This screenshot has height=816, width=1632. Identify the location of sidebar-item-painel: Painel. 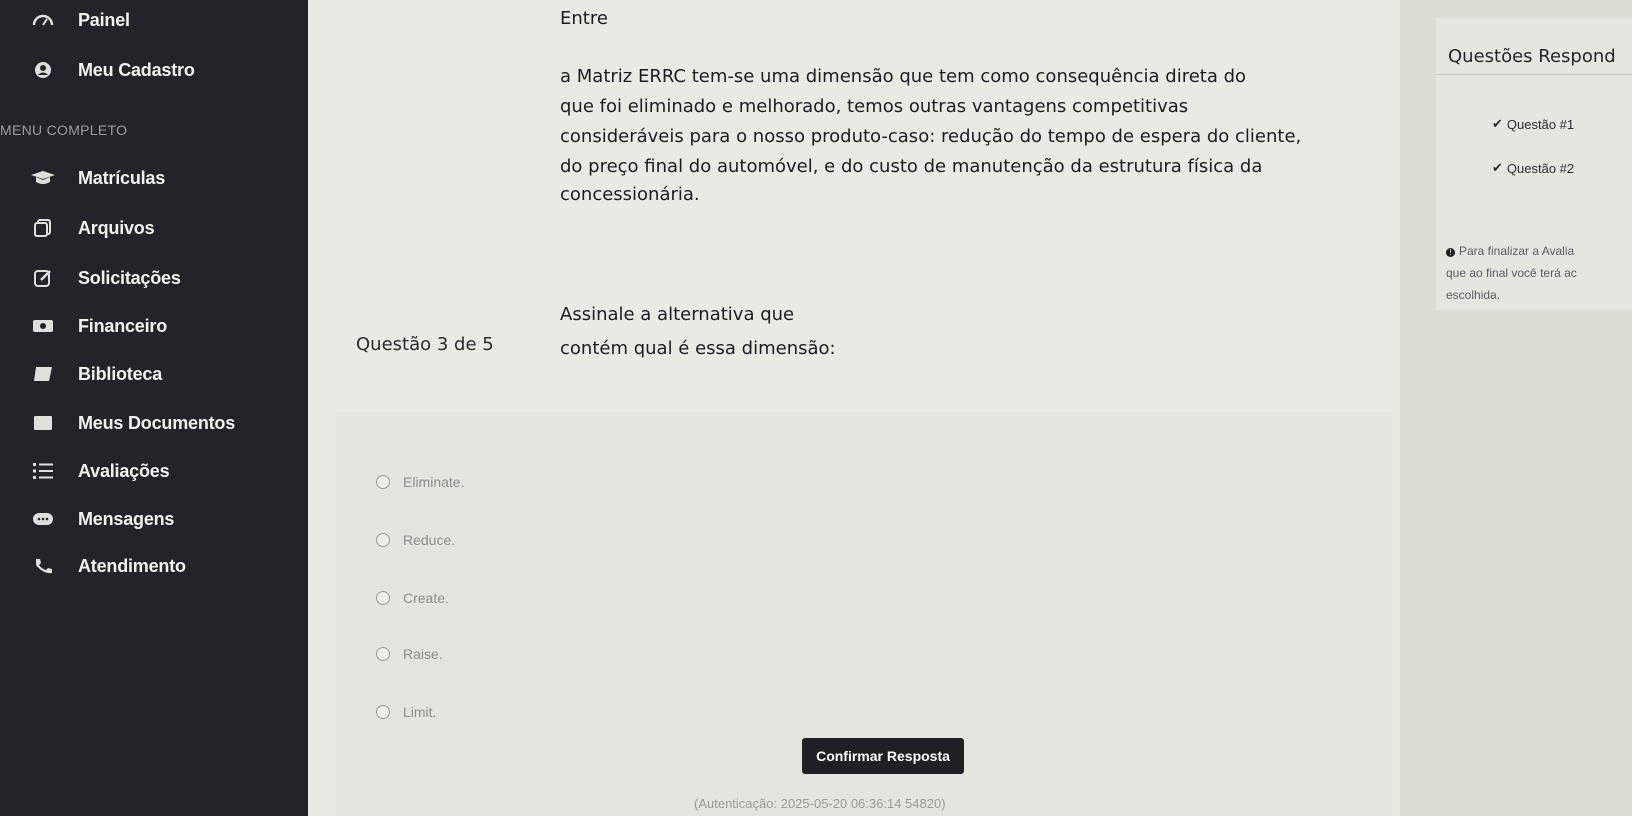
(154, 20).